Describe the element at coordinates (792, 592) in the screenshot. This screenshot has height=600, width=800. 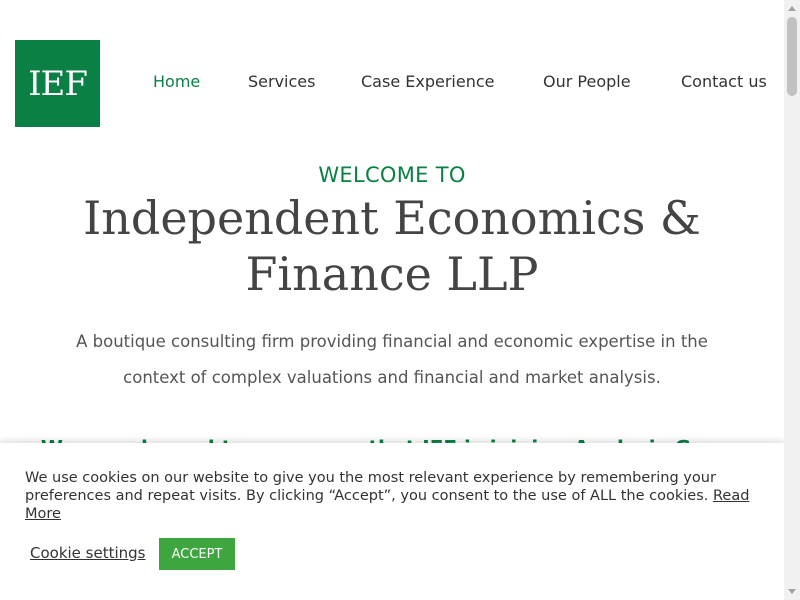
I see `scroll-down-arrow-icon` at that location.